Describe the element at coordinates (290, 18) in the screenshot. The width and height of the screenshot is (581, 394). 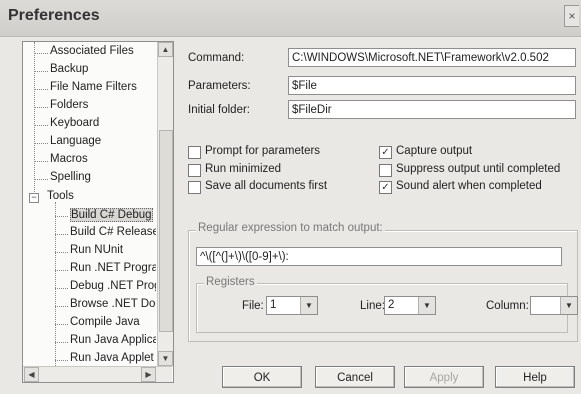
I see `title-bar: Preferences ×` at that location.